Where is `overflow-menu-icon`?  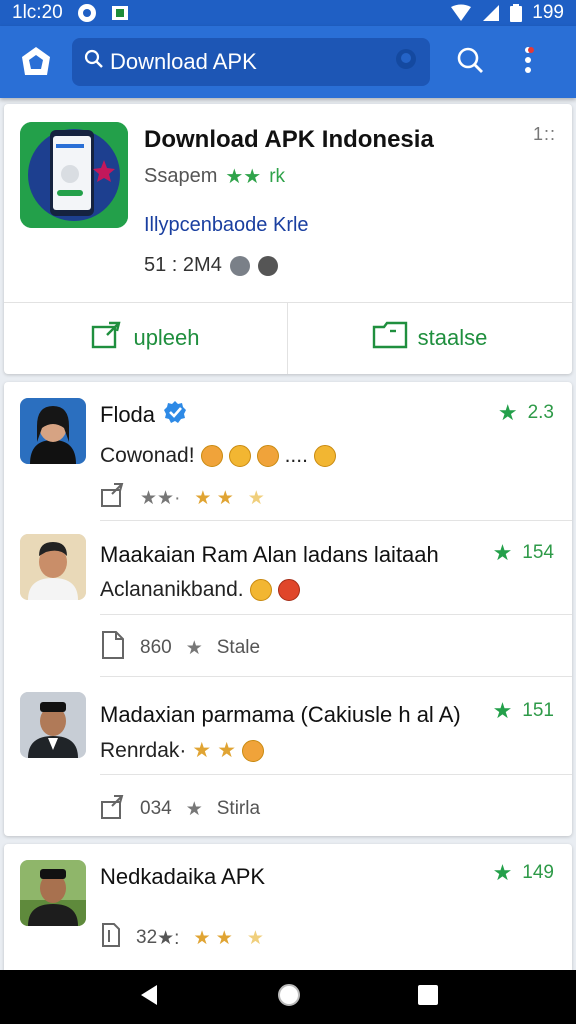 overflow-menu-icon is located at coordinates (528, 62).